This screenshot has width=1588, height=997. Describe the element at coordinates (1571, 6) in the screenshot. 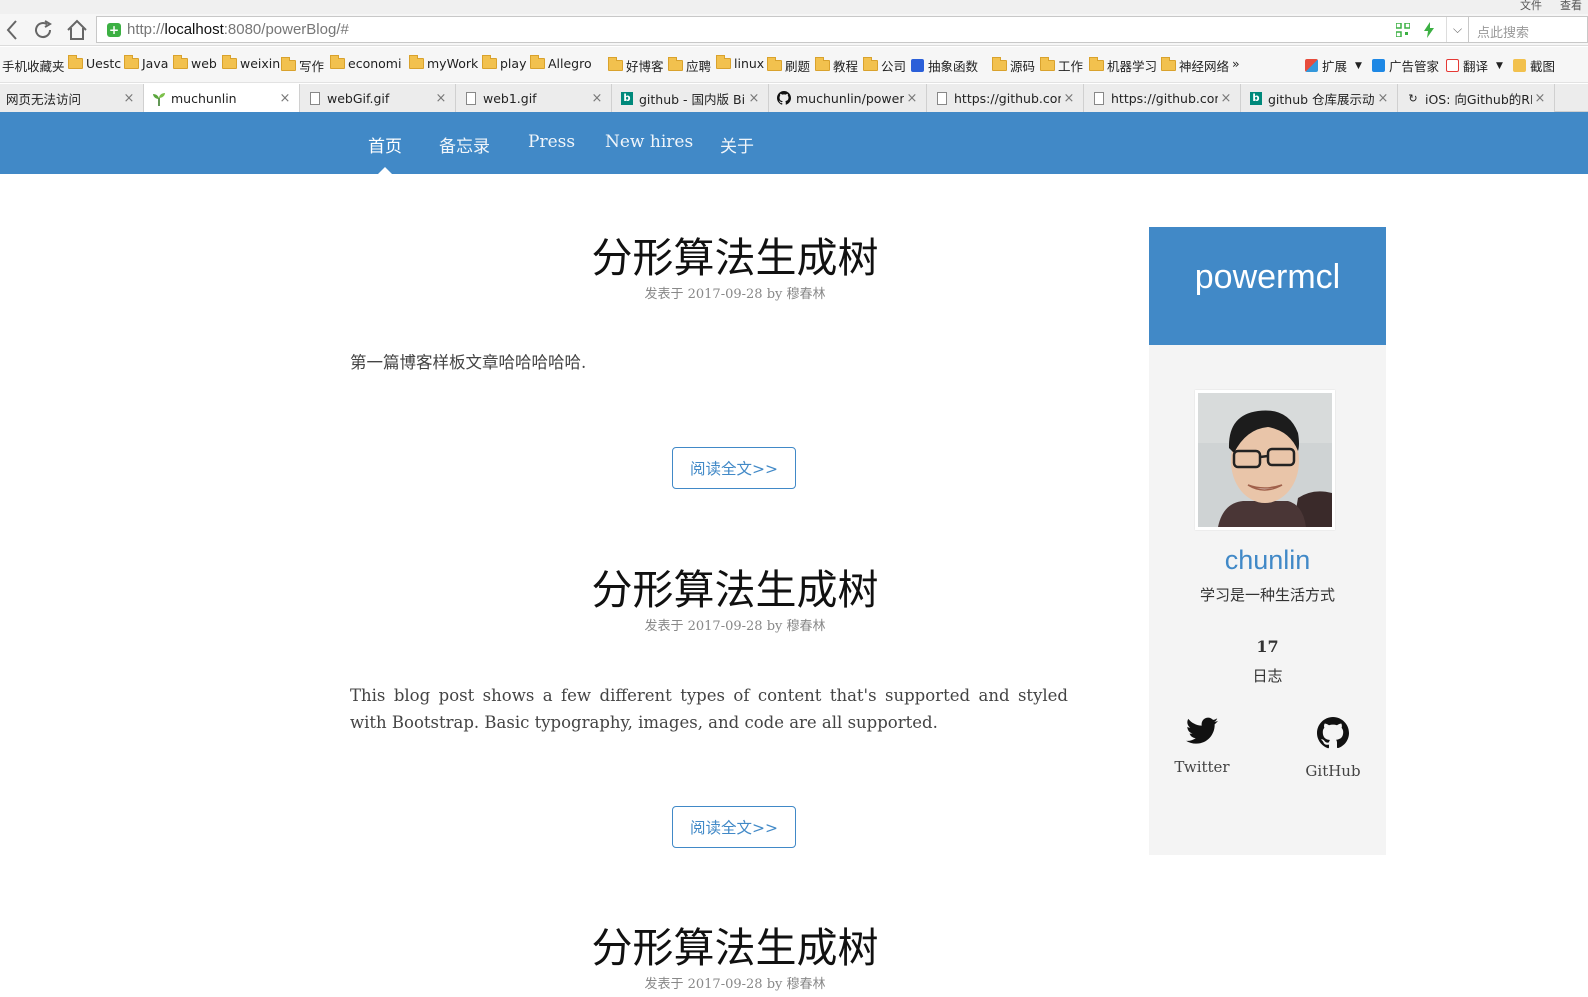

I see `menu-view: 查看` at that location.